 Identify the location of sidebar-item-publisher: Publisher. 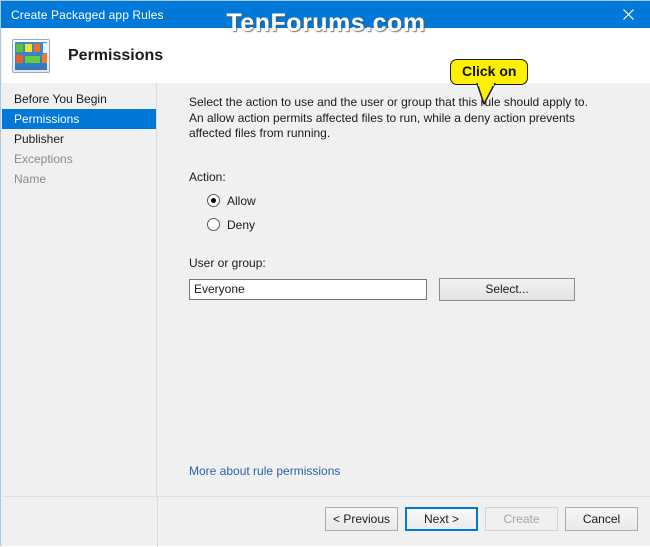
(79, 139).